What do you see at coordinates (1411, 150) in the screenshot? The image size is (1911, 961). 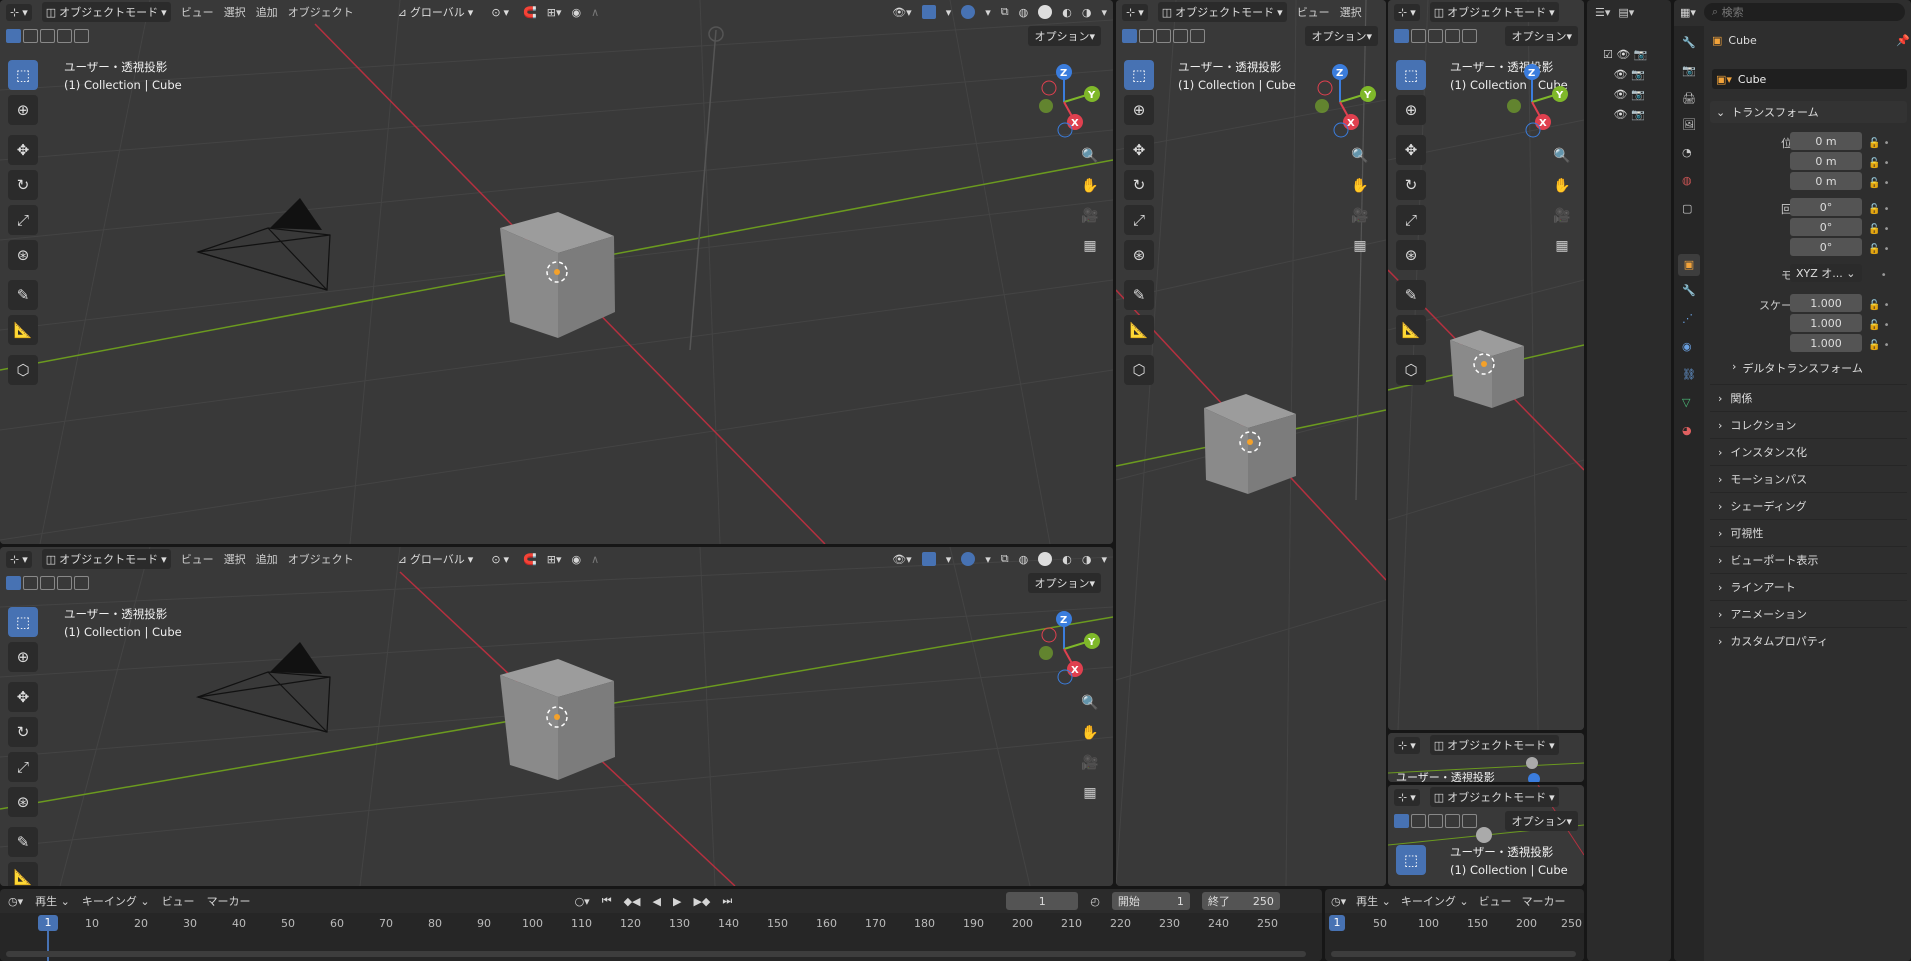 I see `move-icon: ✥` at bounding box center [1411, 150].